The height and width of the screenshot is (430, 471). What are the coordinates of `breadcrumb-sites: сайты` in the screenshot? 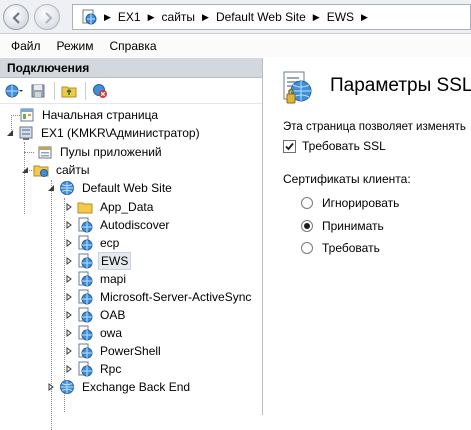 It's located at (179, 17).